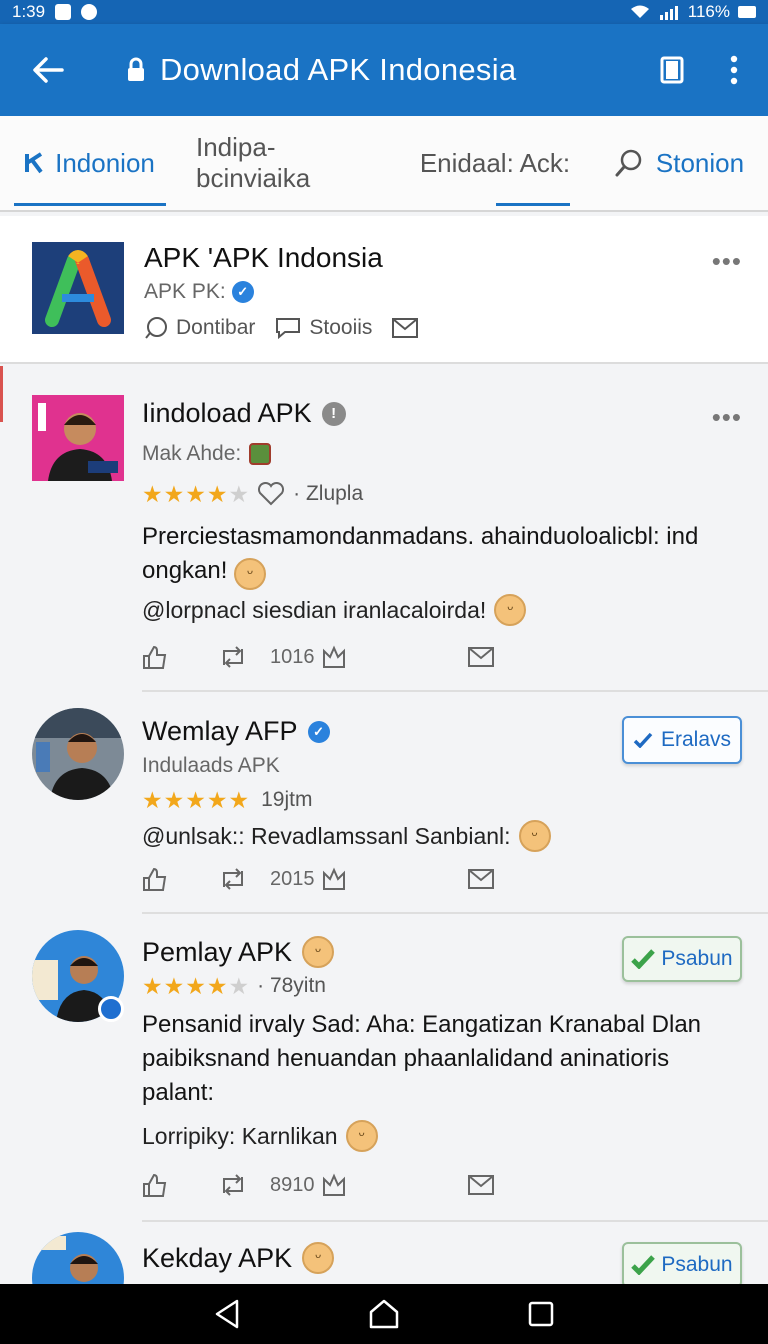  What do you see at coordinates (679, 163) in the screenshot?
I see `tab-search: Stonion` at bounding box center [679, 163].